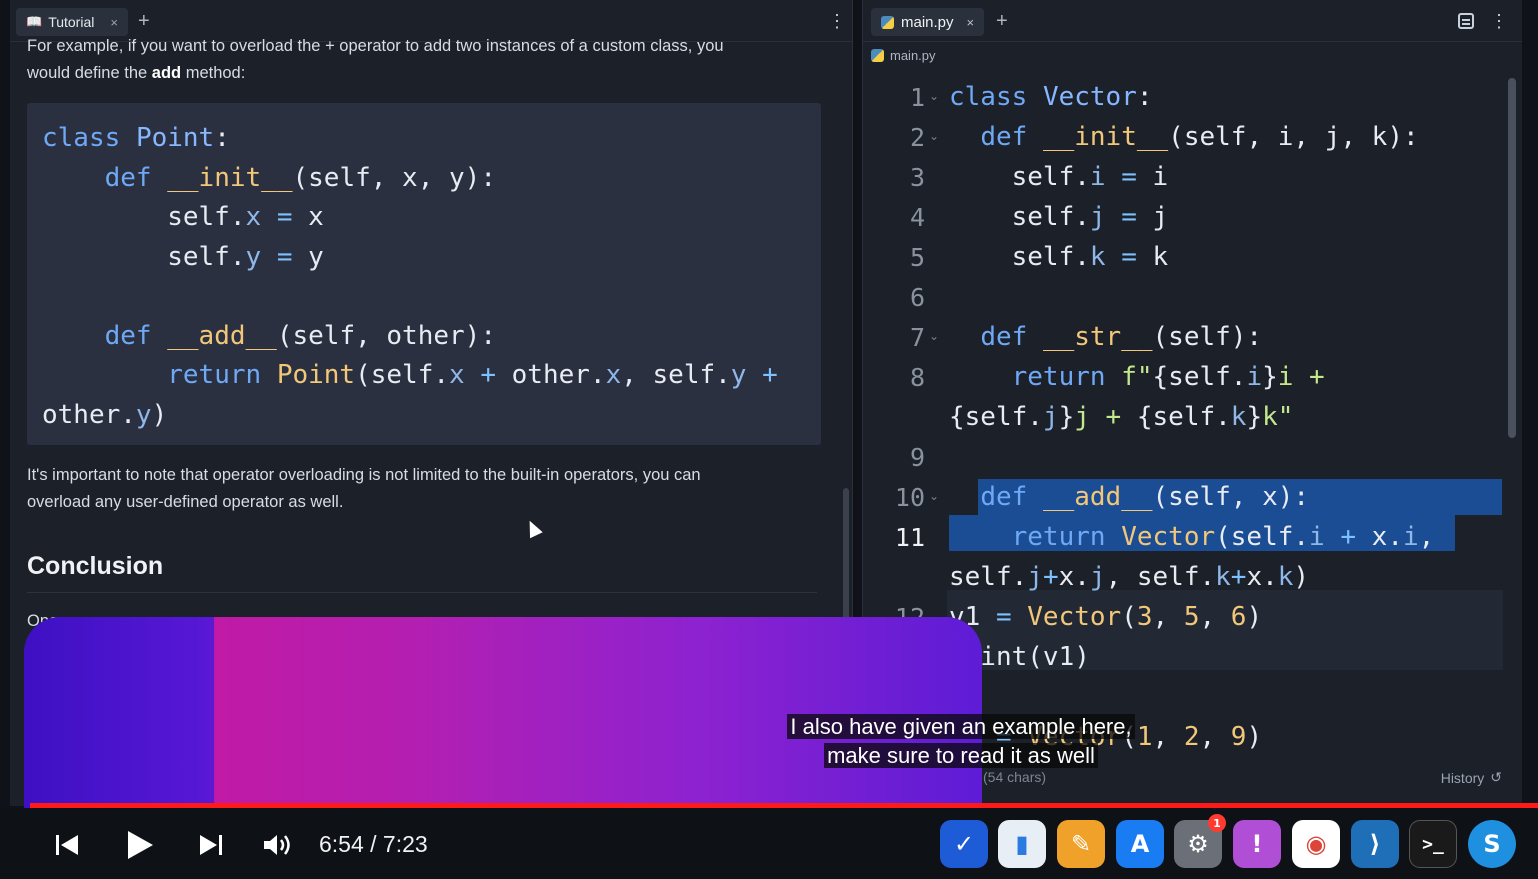 This screenshot has width=1538, height=879. What do you see at coordinates (1433, 844) in the screenshot?
I see `terminal-icon: >_` at bounding box center [1433, 844].